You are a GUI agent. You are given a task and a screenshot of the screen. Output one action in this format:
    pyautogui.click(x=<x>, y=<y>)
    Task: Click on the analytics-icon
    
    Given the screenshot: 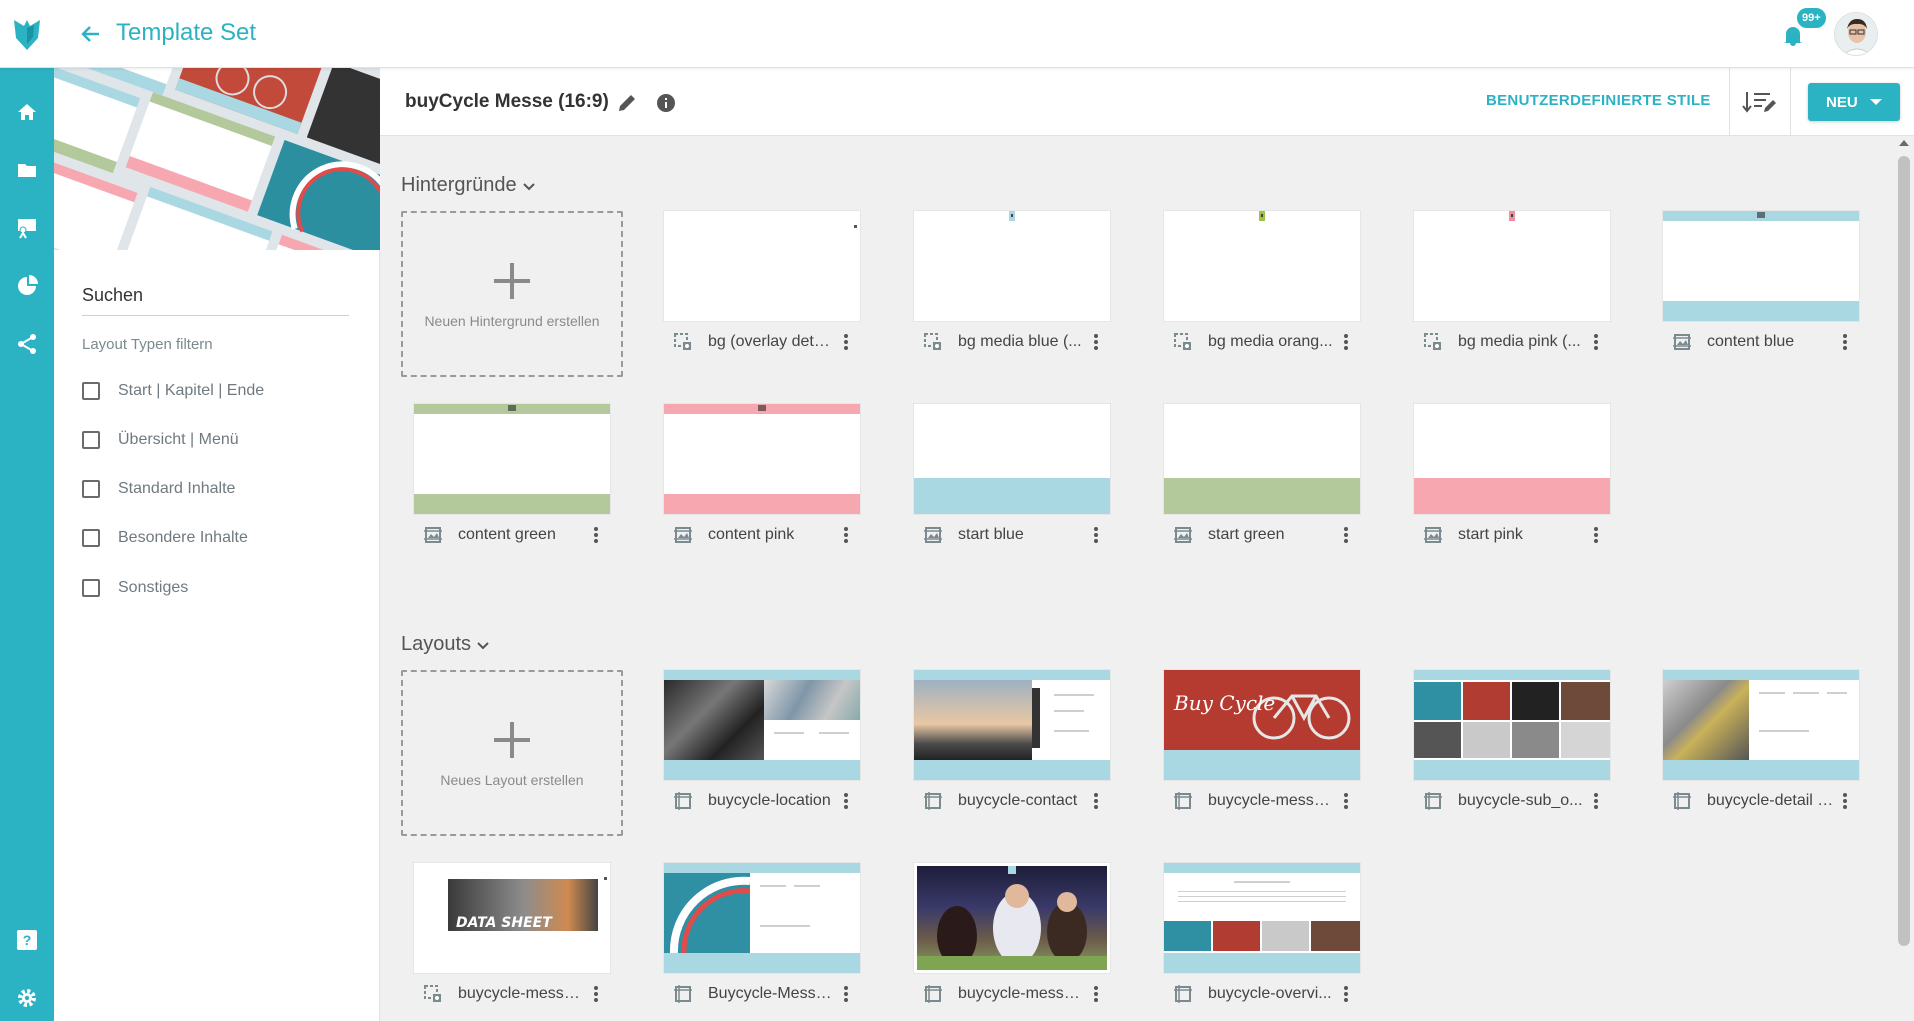 What is the action you would take?
    pyautogui.click(x=27, y=286)
    